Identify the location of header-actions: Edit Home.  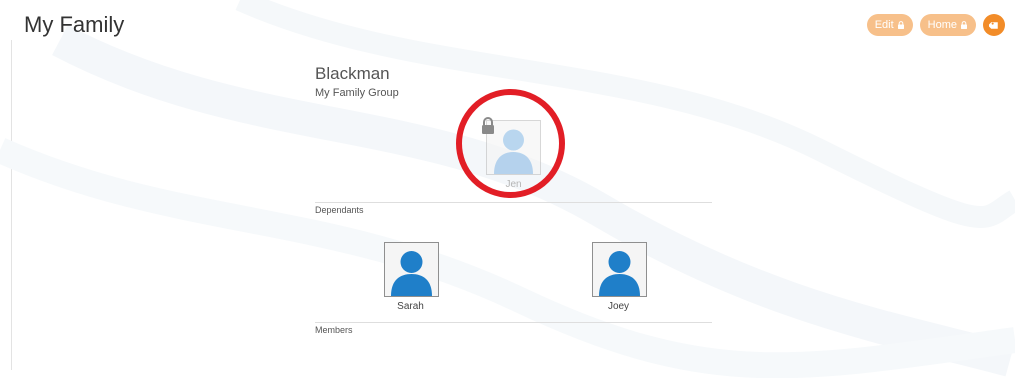
(935, 25).